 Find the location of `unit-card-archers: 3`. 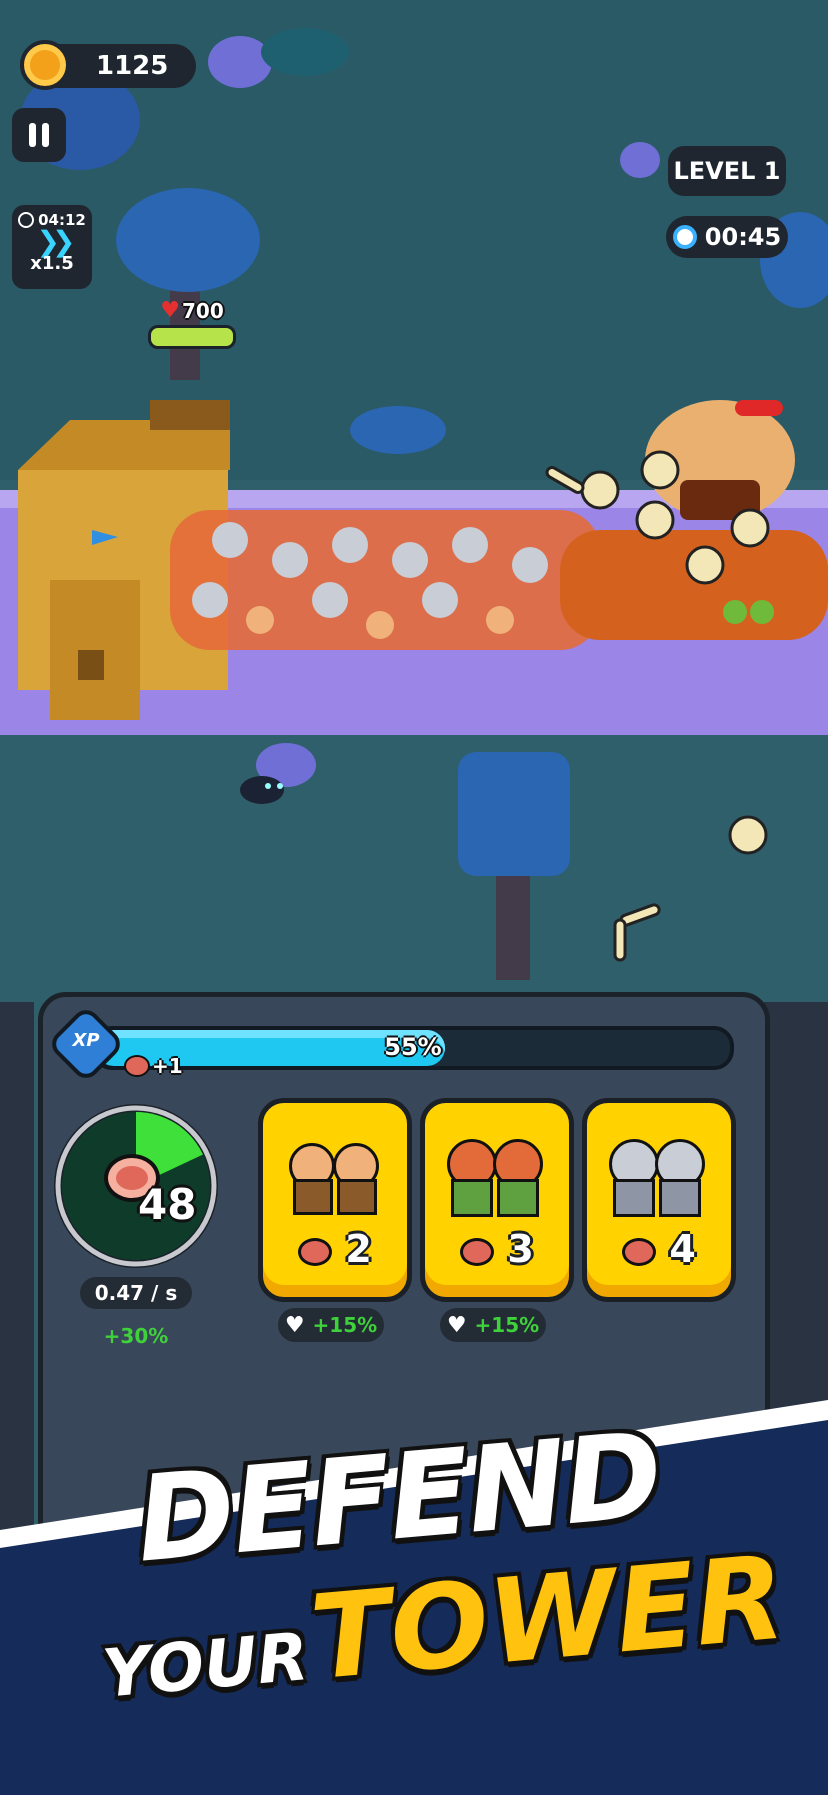

unit-card-archers: 3 is located at coordinates (497, 1200).